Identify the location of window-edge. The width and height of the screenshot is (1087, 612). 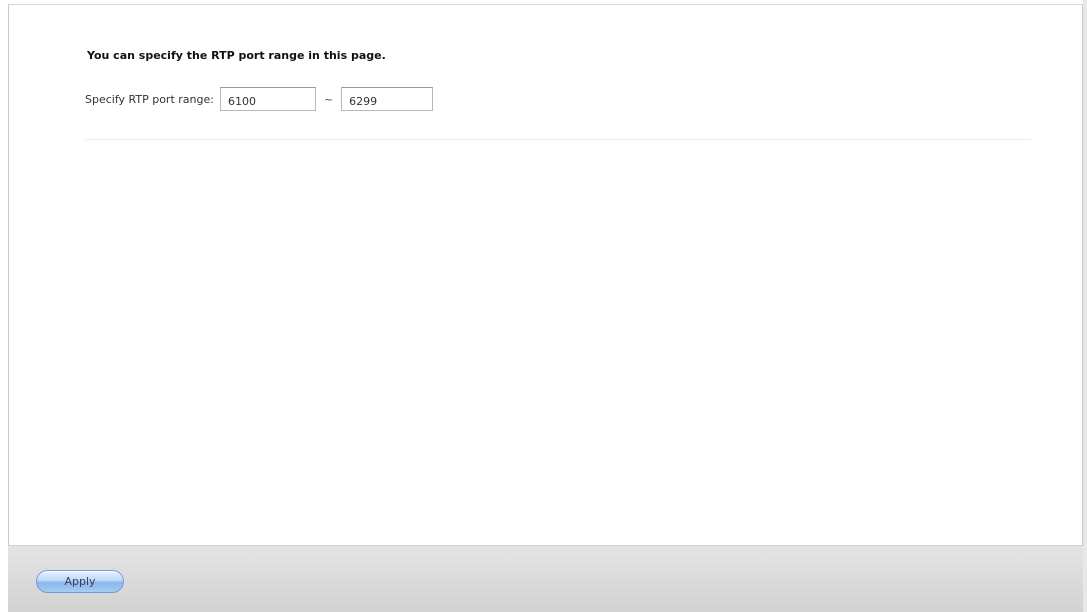
(1085, 306).